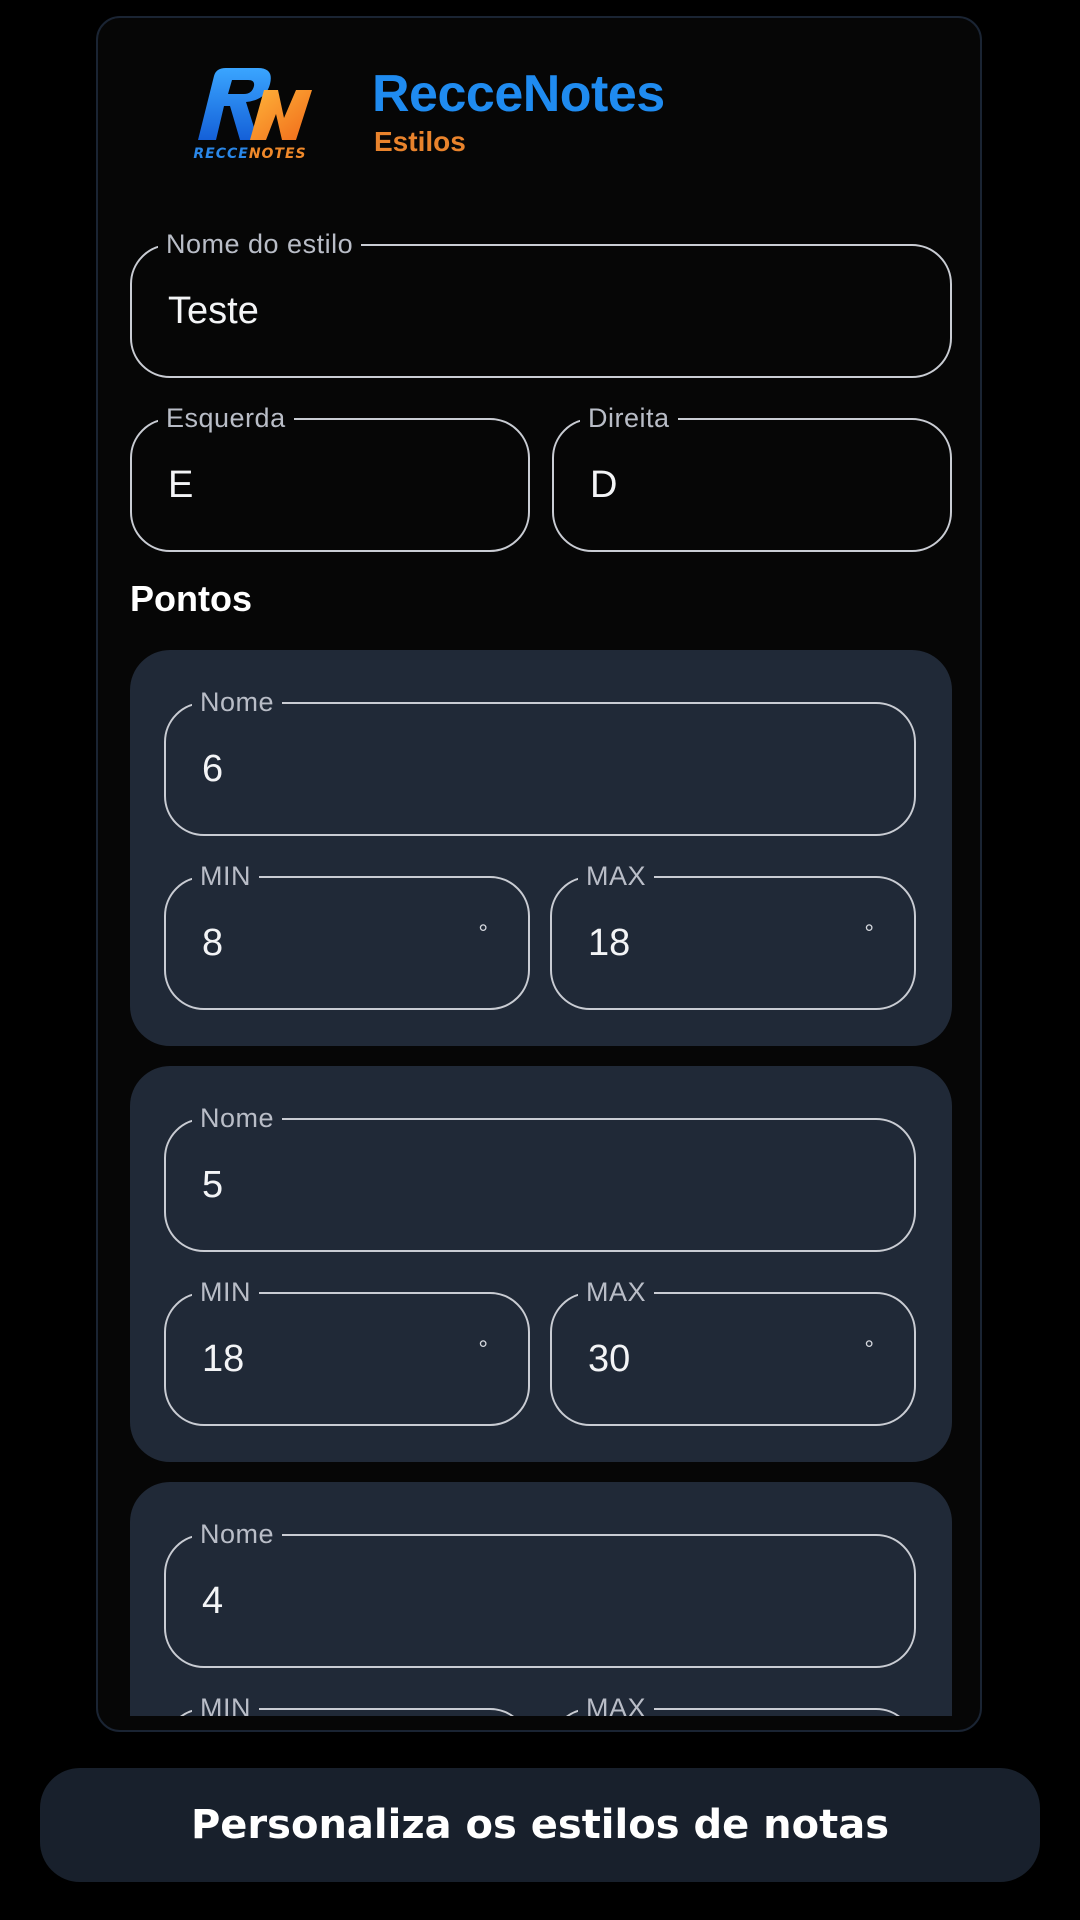 The height and width of the screenshot is (1920, 1080). I want to click on point-max-field: MAX, so click(733, 1704).